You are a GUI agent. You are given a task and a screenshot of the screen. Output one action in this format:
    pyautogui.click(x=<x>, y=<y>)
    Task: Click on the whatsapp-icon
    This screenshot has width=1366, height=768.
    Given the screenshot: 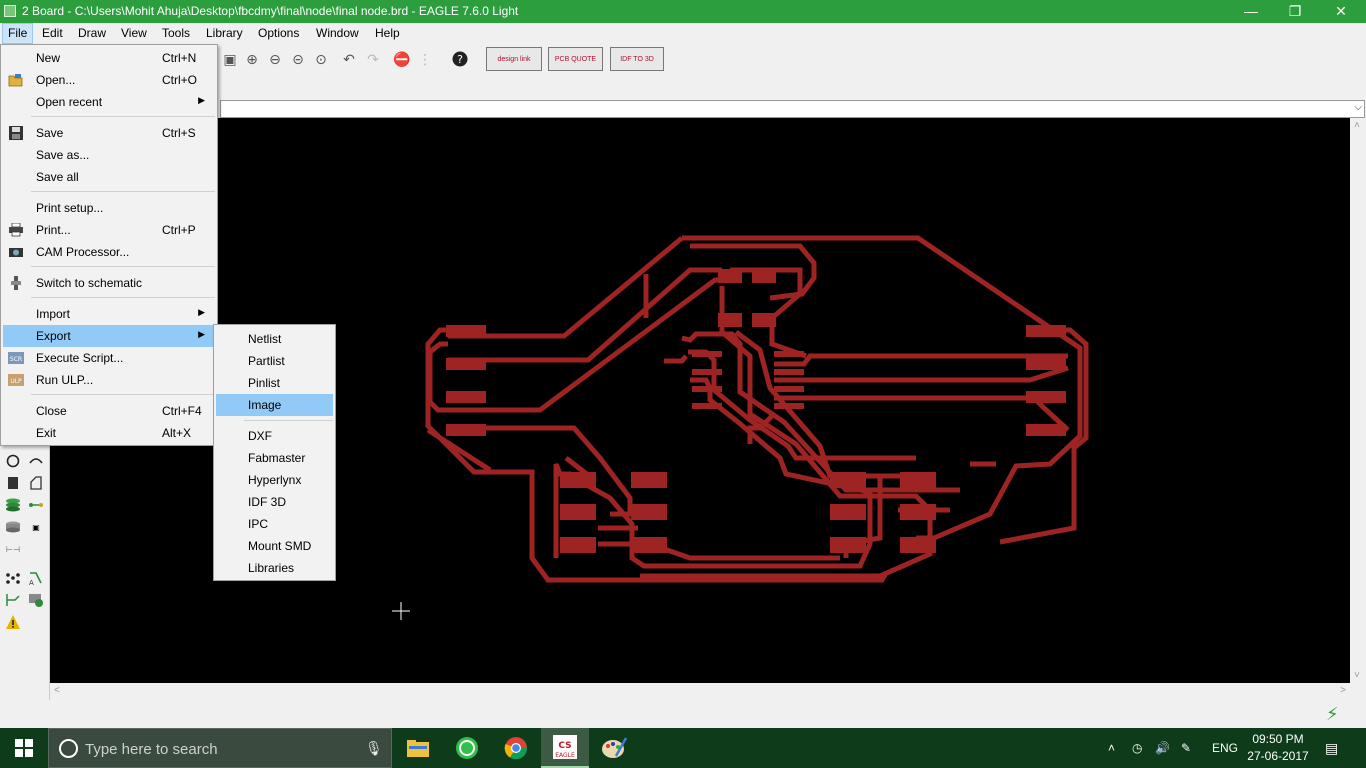 What is the action you would take?
    pyautogui.click(x=467, y=748)
    